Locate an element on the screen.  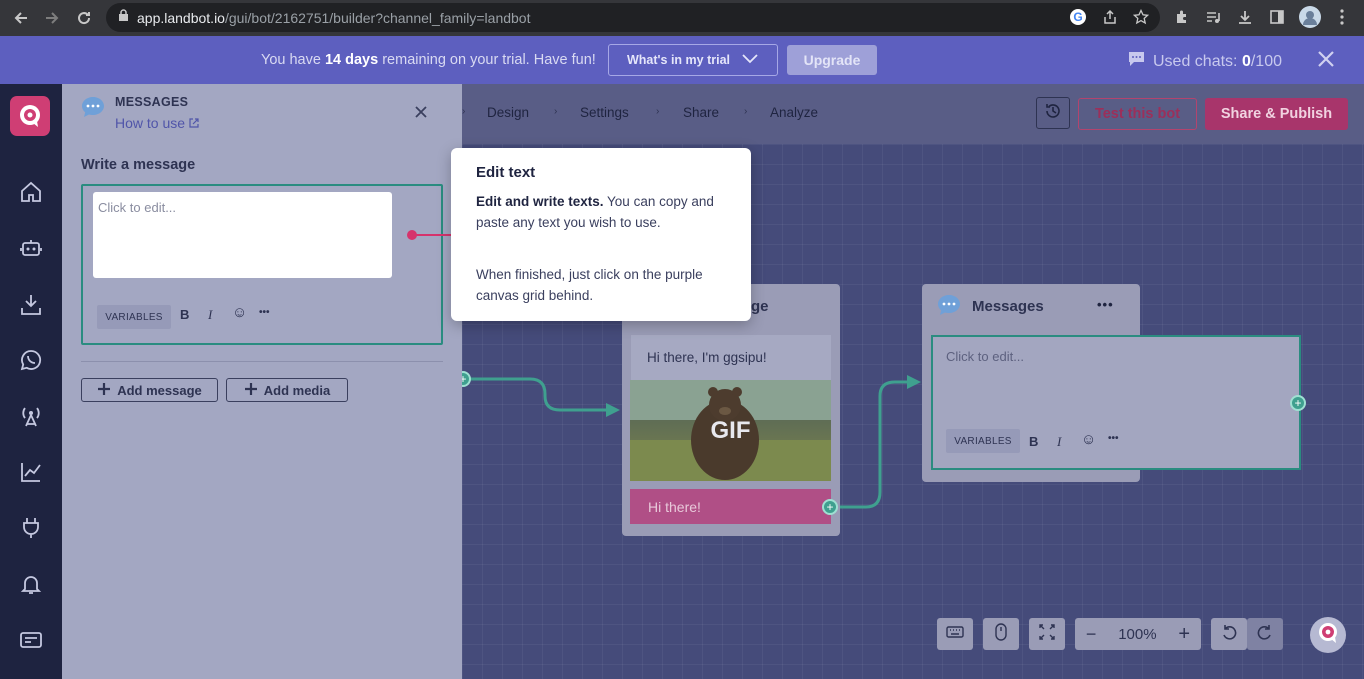
media-control-icon is located at coordinates (1213, 17).